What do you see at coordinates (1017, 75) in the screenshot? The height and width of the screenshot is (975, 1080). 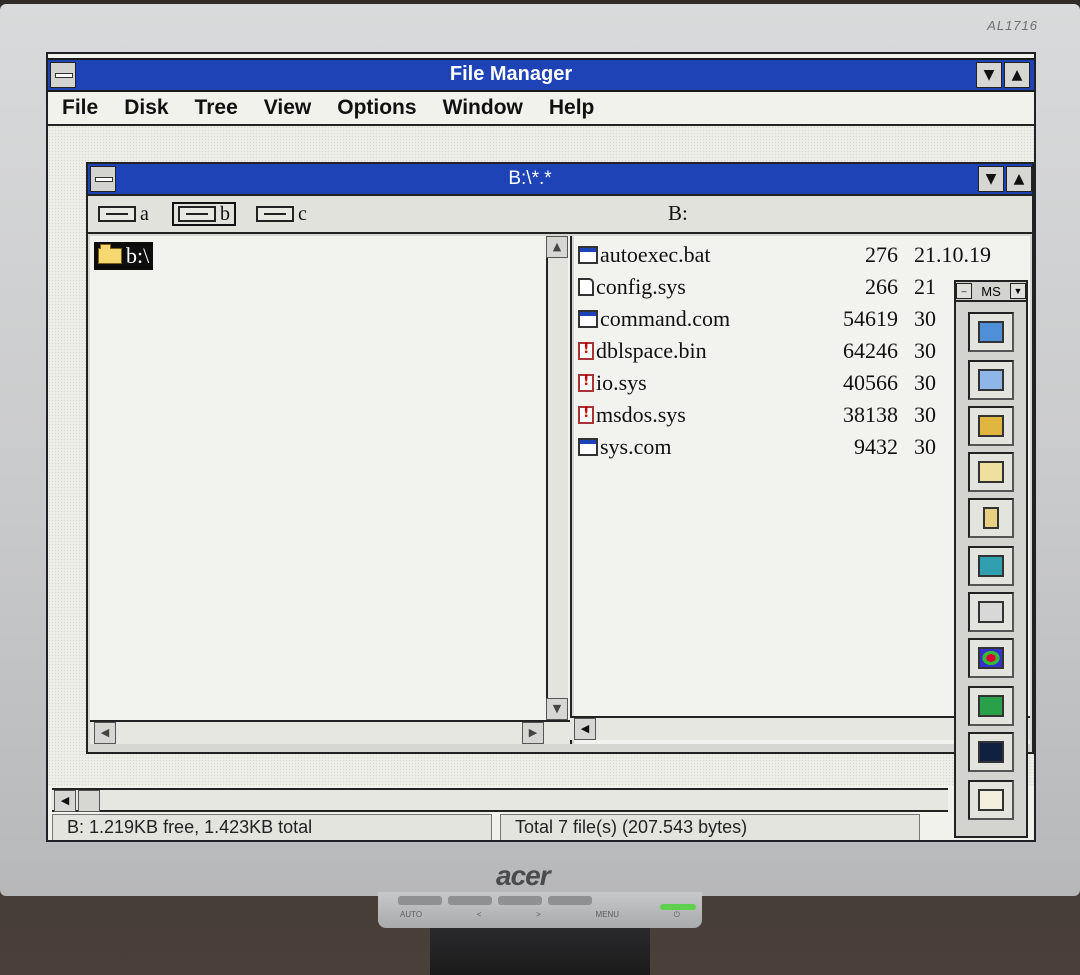 I see `maximize-button: ▲` at bounding box center [1017, 75].